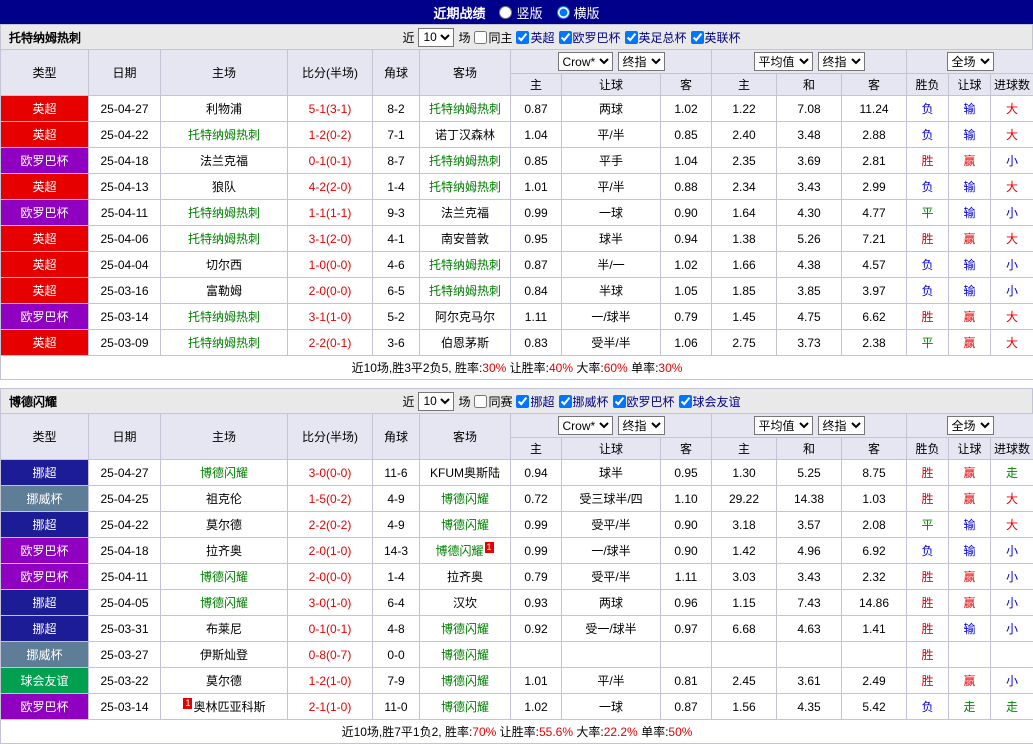  Describe the element at coordinates (224, 265) in the screenshot. I see `home-team-link: 切尔西` at that location.